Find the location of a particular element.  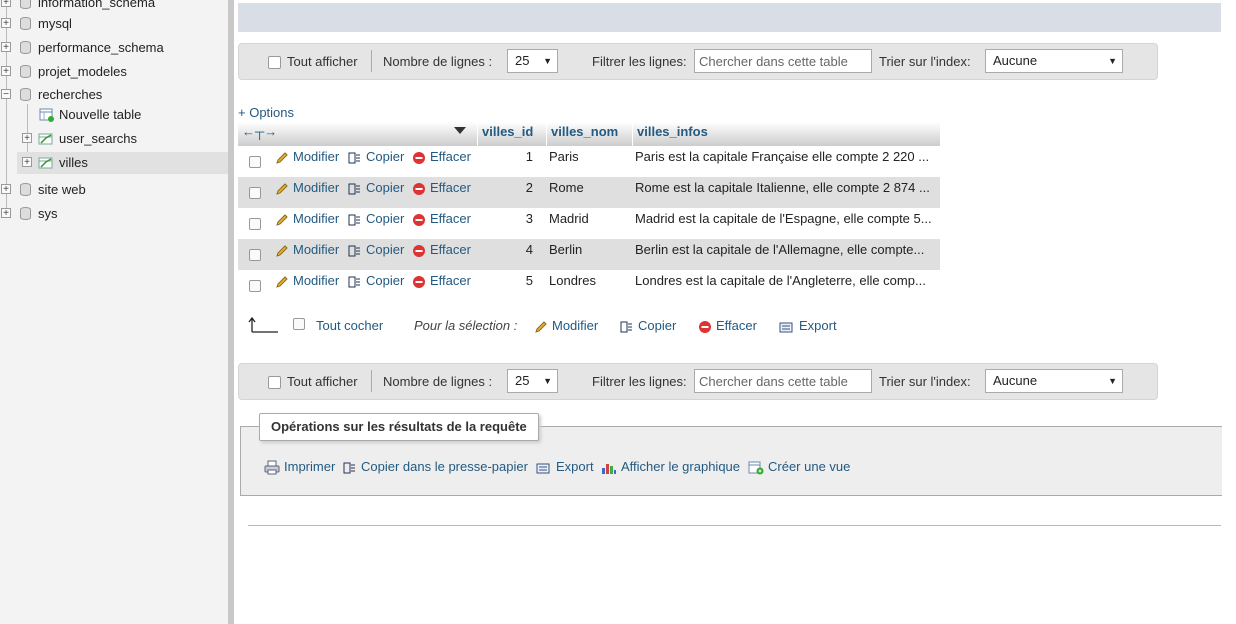

cell-villes-id: 2 is located at coordinates (529, 187).